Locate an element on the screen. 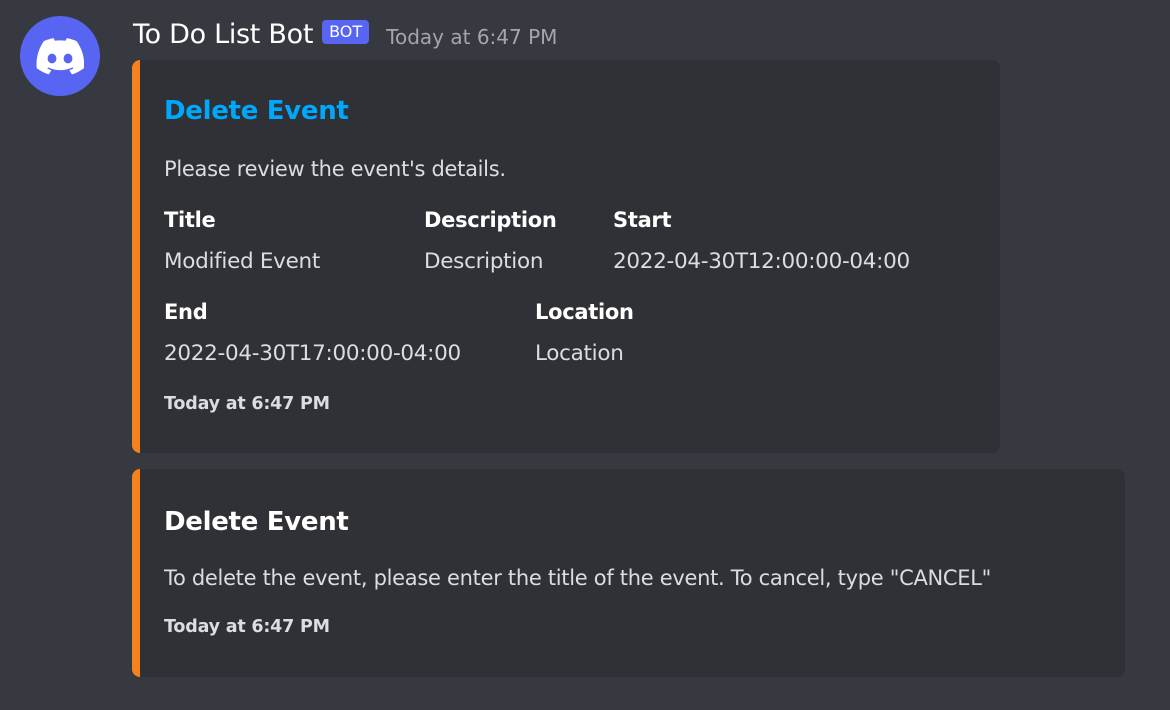 Image resolution: width=1170 pixels, height=710 pixels. bot-badge: BOT is located at coordinates (346, 32).